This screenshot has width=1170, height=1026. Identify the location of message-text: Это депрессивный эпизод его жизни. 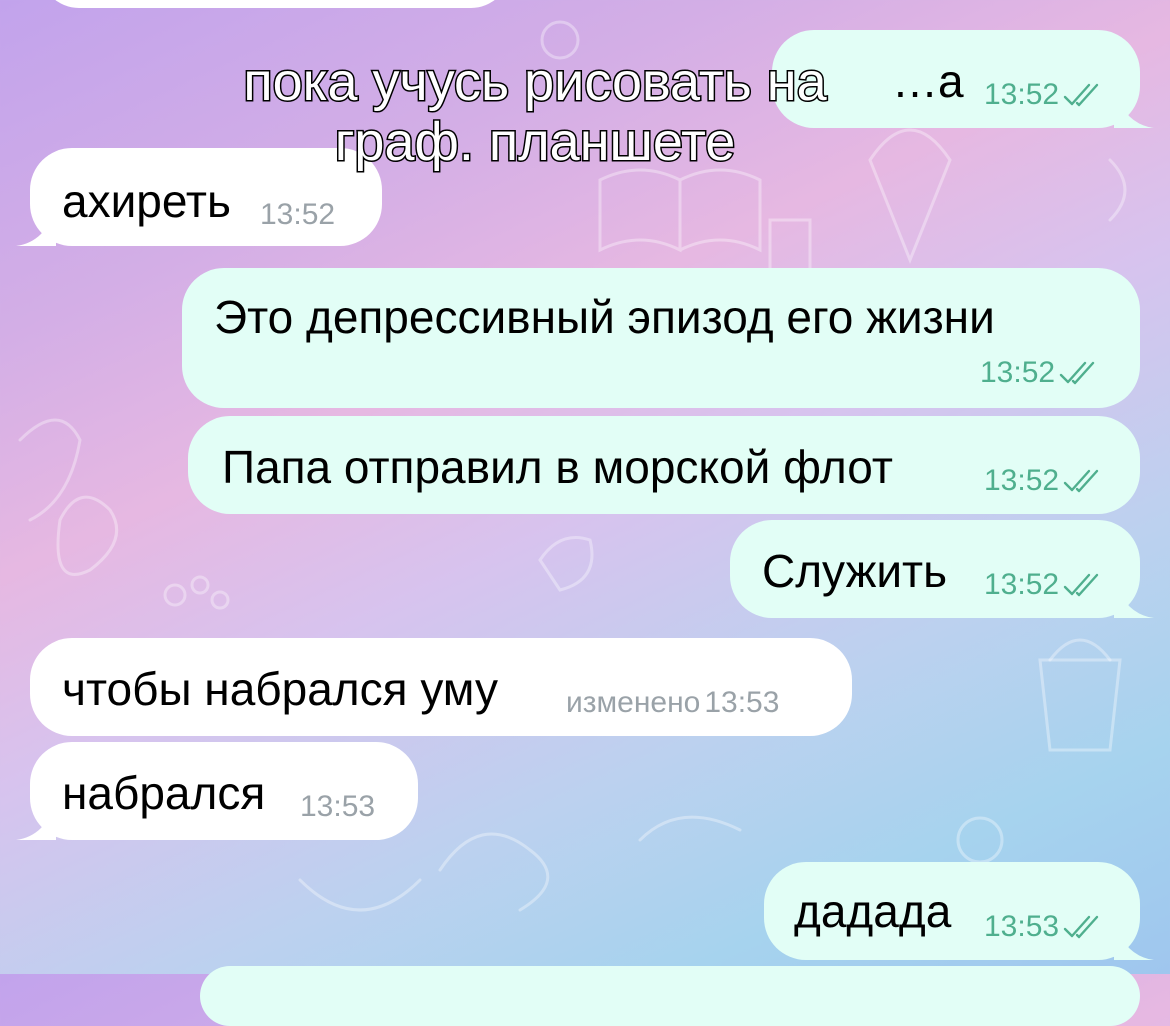
(604, 317).